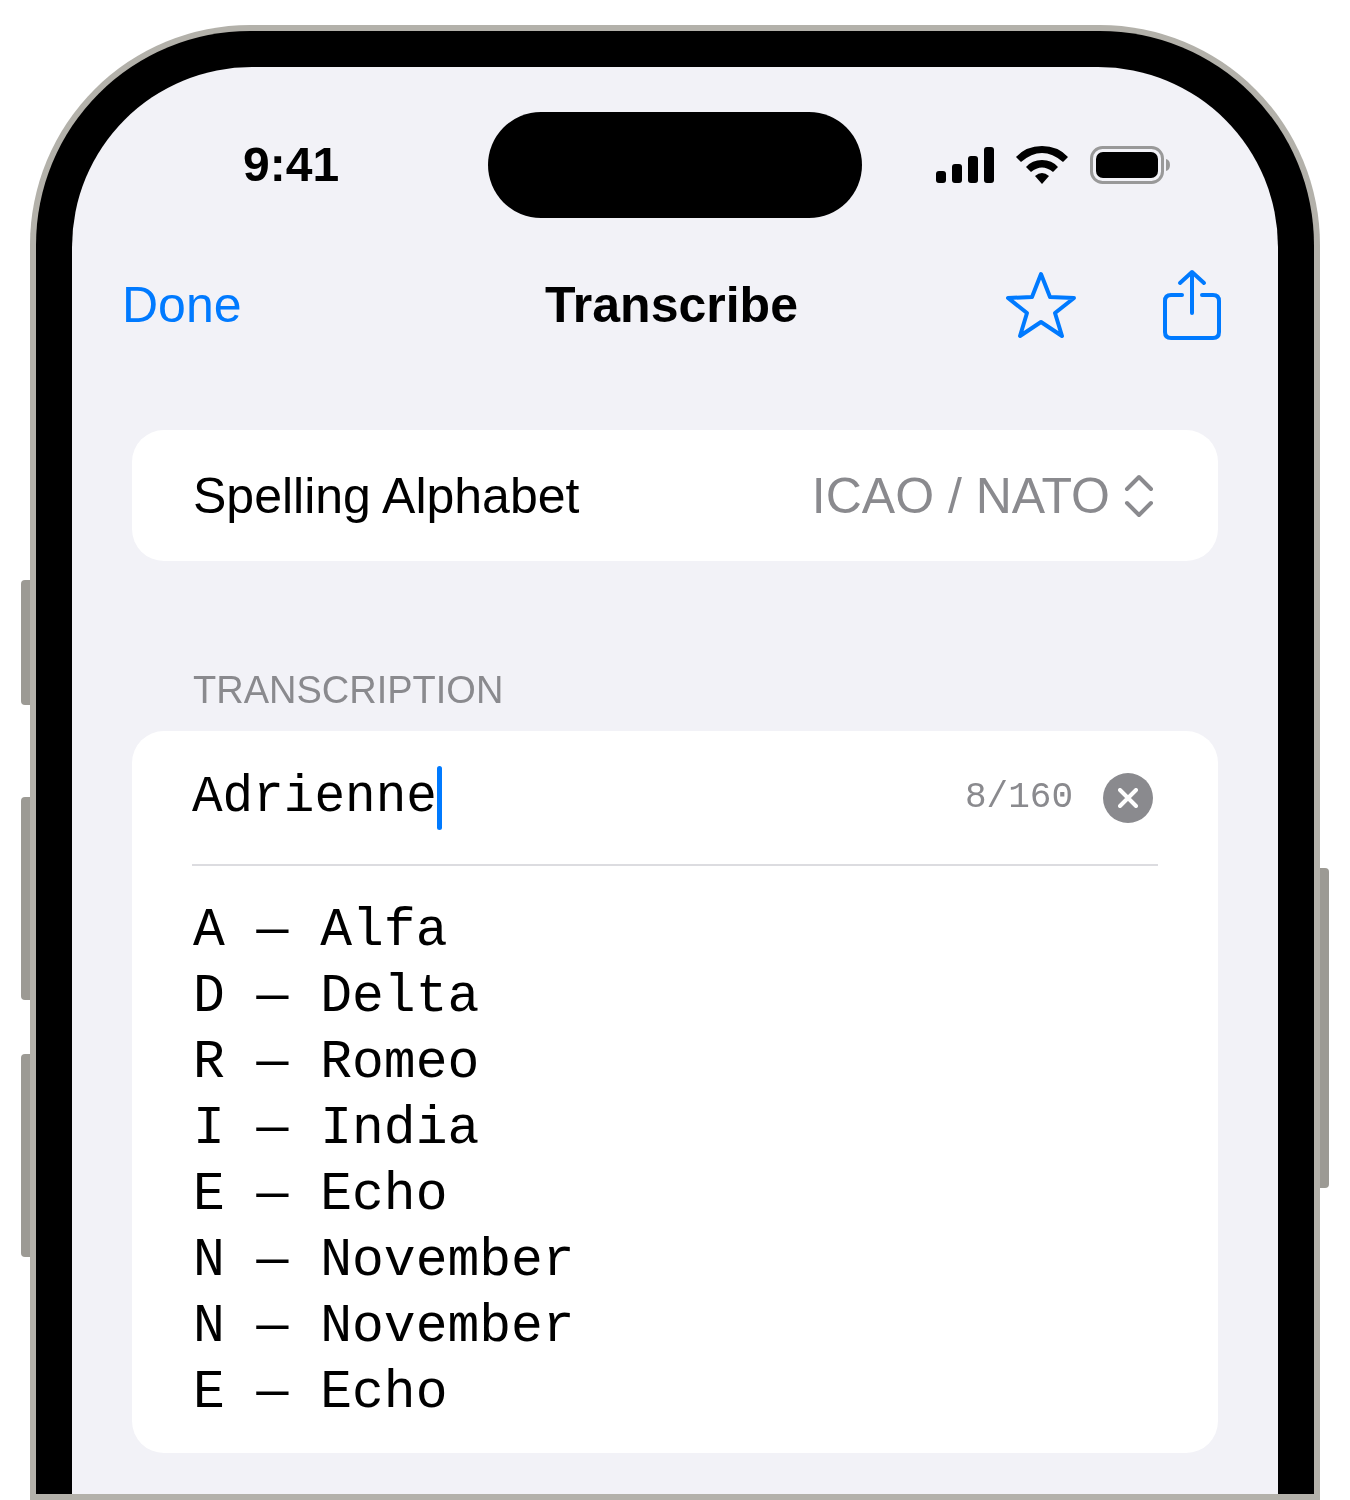 This screenshot has height=1500, width=1350. What do you see at coordinates (386, 495) in the screenshot?
I see `picker-label: Spelling Alphabet` at bounding box center [386, 495].